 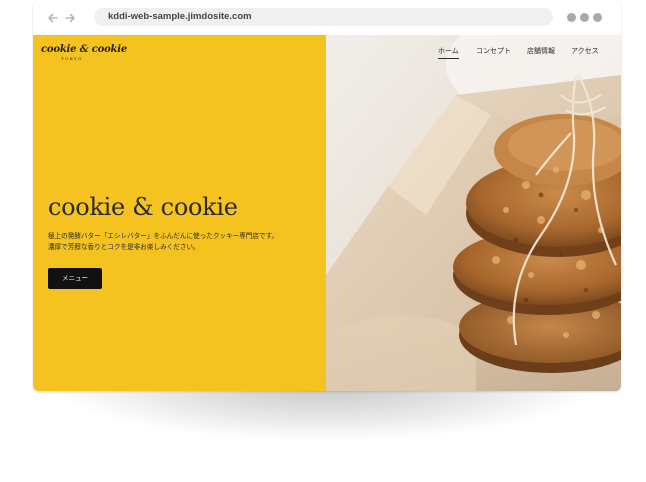 What do you see at coordinates (163, 236) in the screenshot?
I see `hero-lead-line-1: 極上の発酵バター「エシレバター」をふんだんに使ったクッキー専門店です。` at bounding box center [163, 236].